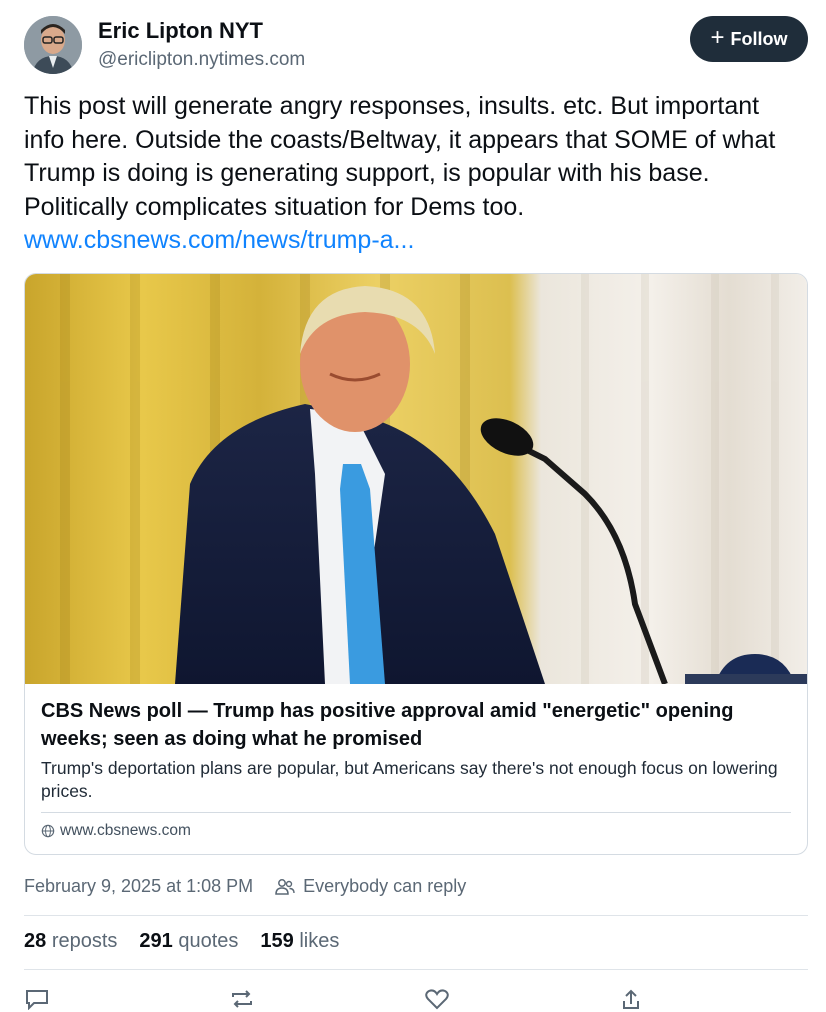 The height and width of the screenshot is (1012, 826). What do you see at coordinates (416, 1000) in the screenshot?
I see `action-bar` at bounding box center [416, 1000].